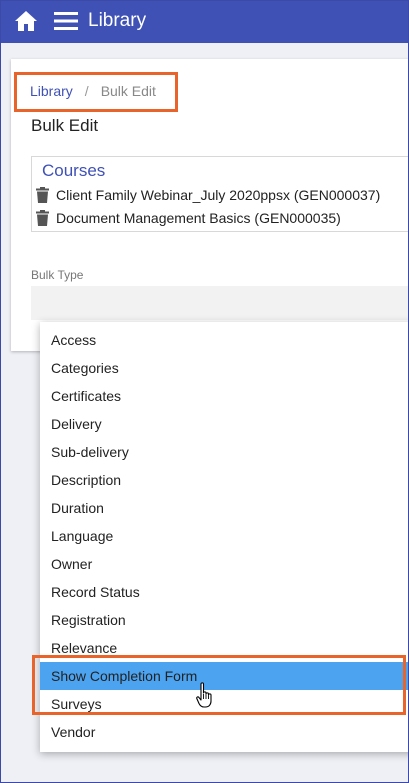 The image size is (409, 783). What do you see at coordinates (198, 218) in the screenshot?
I see `course-item-label: Document Management Basics (GEN000035)` at bounding box center [198, 218].